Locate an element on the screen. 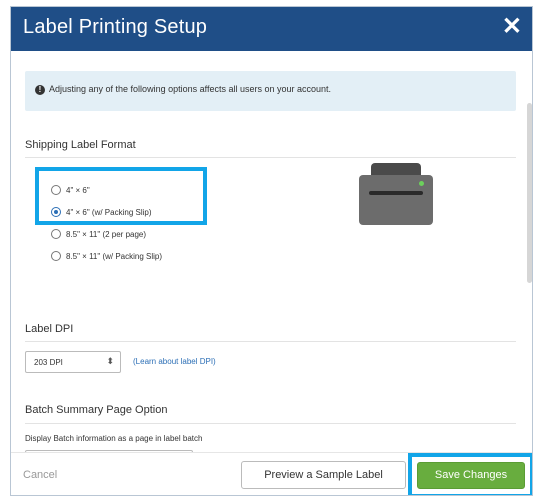 This screenshot has width=541, height=500. shipping-label-format-heading: Shipping Label Format is located at coordinates (80, 145).